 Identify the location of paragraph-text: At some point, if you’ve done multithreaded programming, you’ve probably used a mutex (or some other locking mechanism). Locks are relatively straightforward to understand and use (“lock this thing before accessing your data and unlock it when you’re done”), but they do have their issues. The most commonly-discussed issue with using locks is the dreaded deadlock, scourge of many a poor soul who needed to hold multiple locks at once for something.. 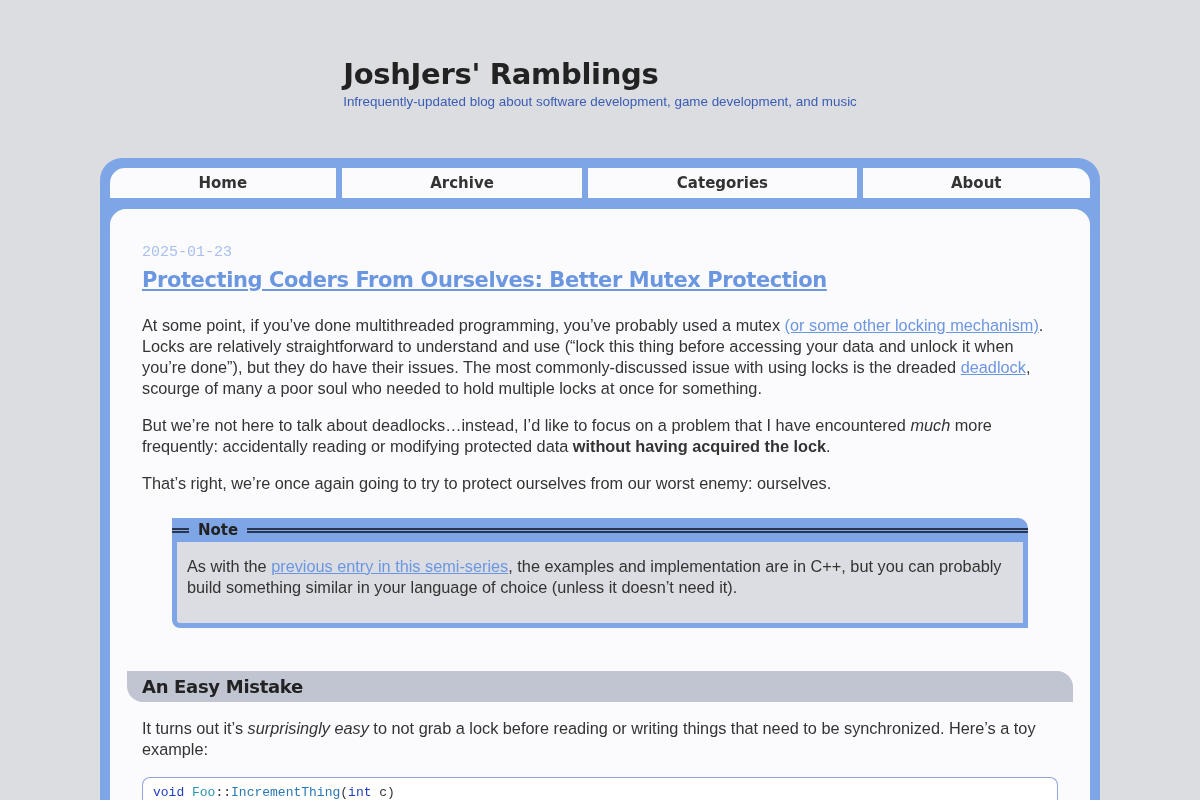
(593, 357).